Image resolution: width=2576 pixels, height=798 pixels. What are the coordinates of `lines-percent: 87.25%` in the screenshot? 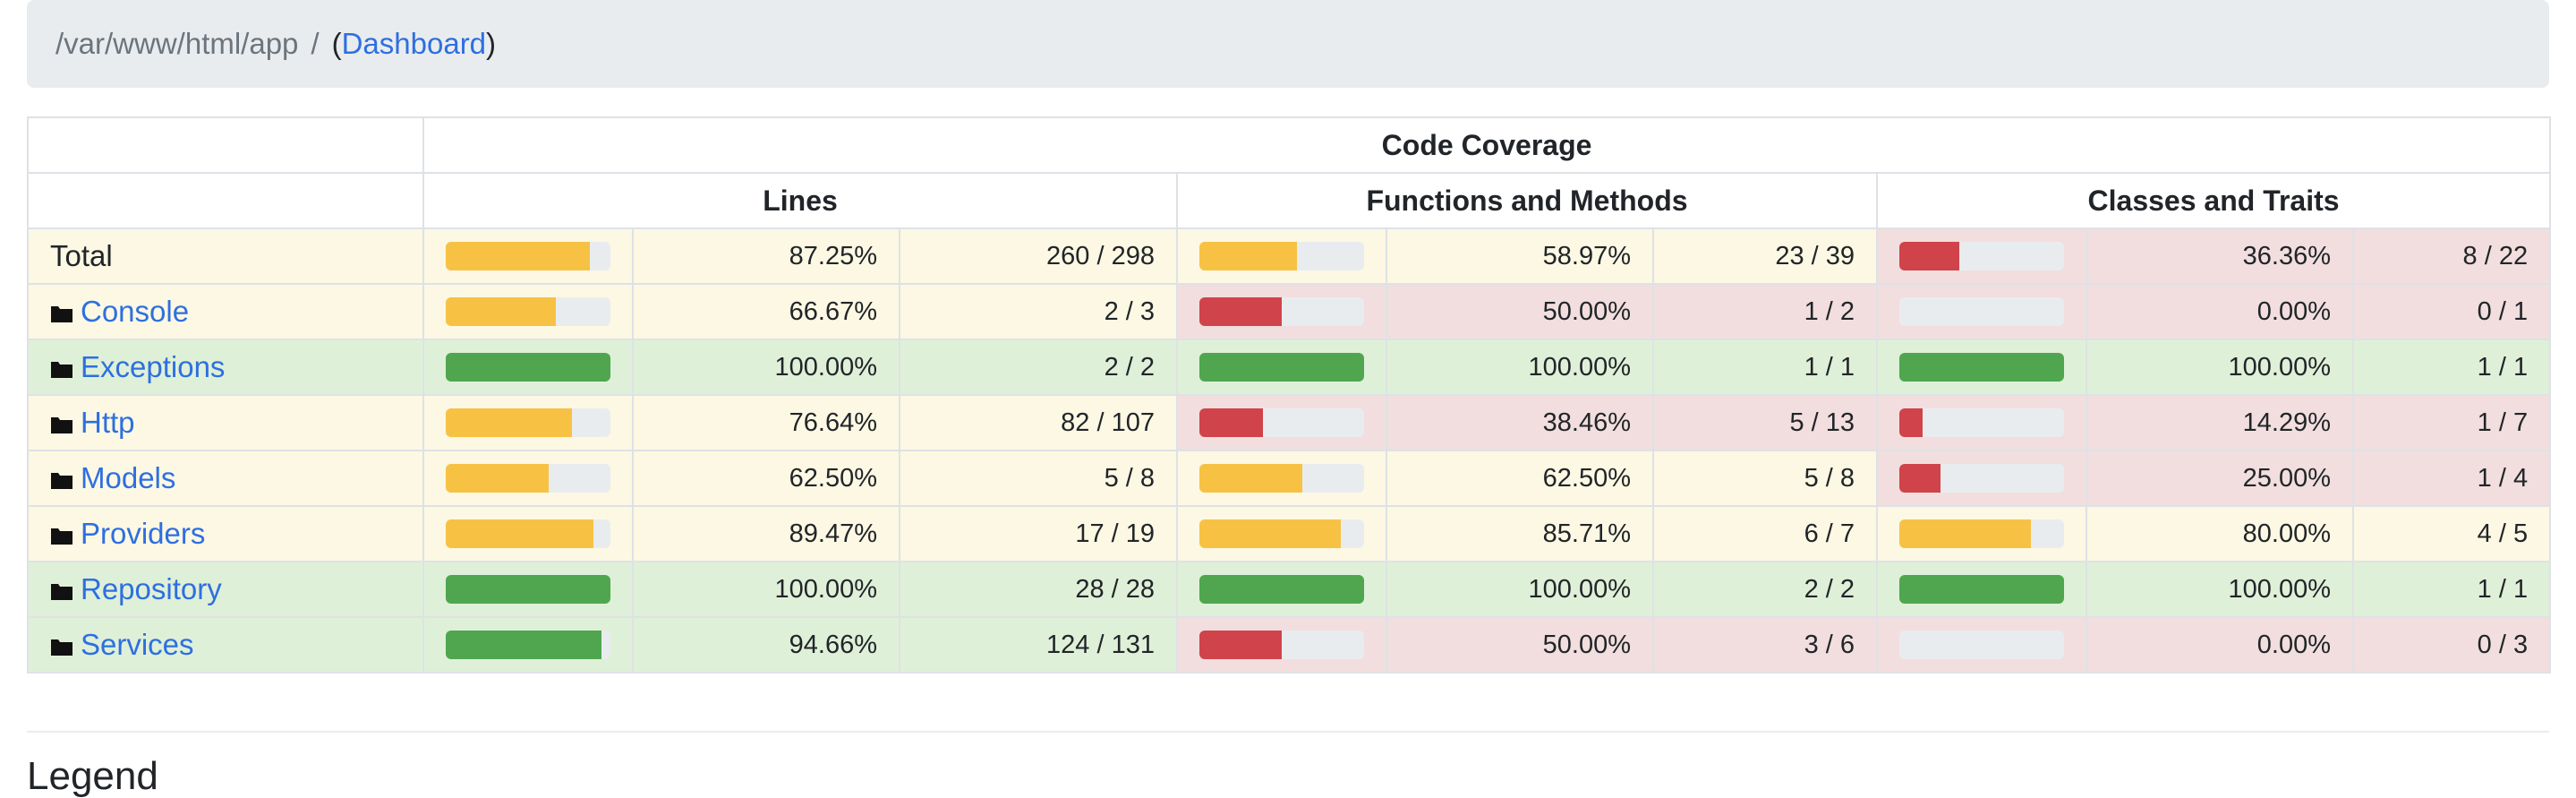 It's located at (766, 256).